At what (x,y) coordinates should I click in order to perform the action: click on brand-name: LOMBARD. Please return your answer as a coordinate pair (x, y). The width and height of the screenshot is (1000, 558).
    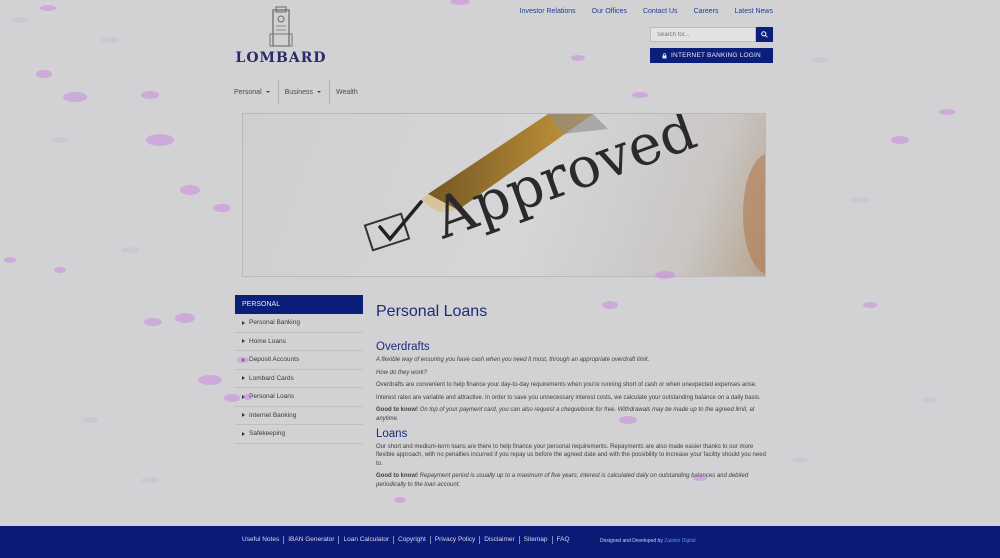
    Looking at the image, I should click on (281, 58).